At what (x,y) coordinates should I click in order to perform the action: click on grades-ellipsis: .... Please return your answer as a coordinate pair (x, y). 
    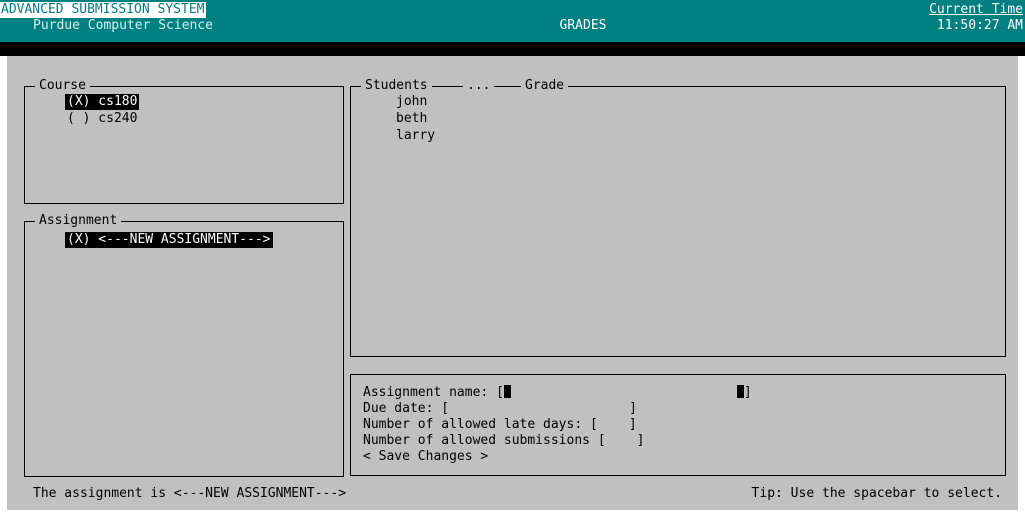
    Looking at the image, I should click on (479, 86).